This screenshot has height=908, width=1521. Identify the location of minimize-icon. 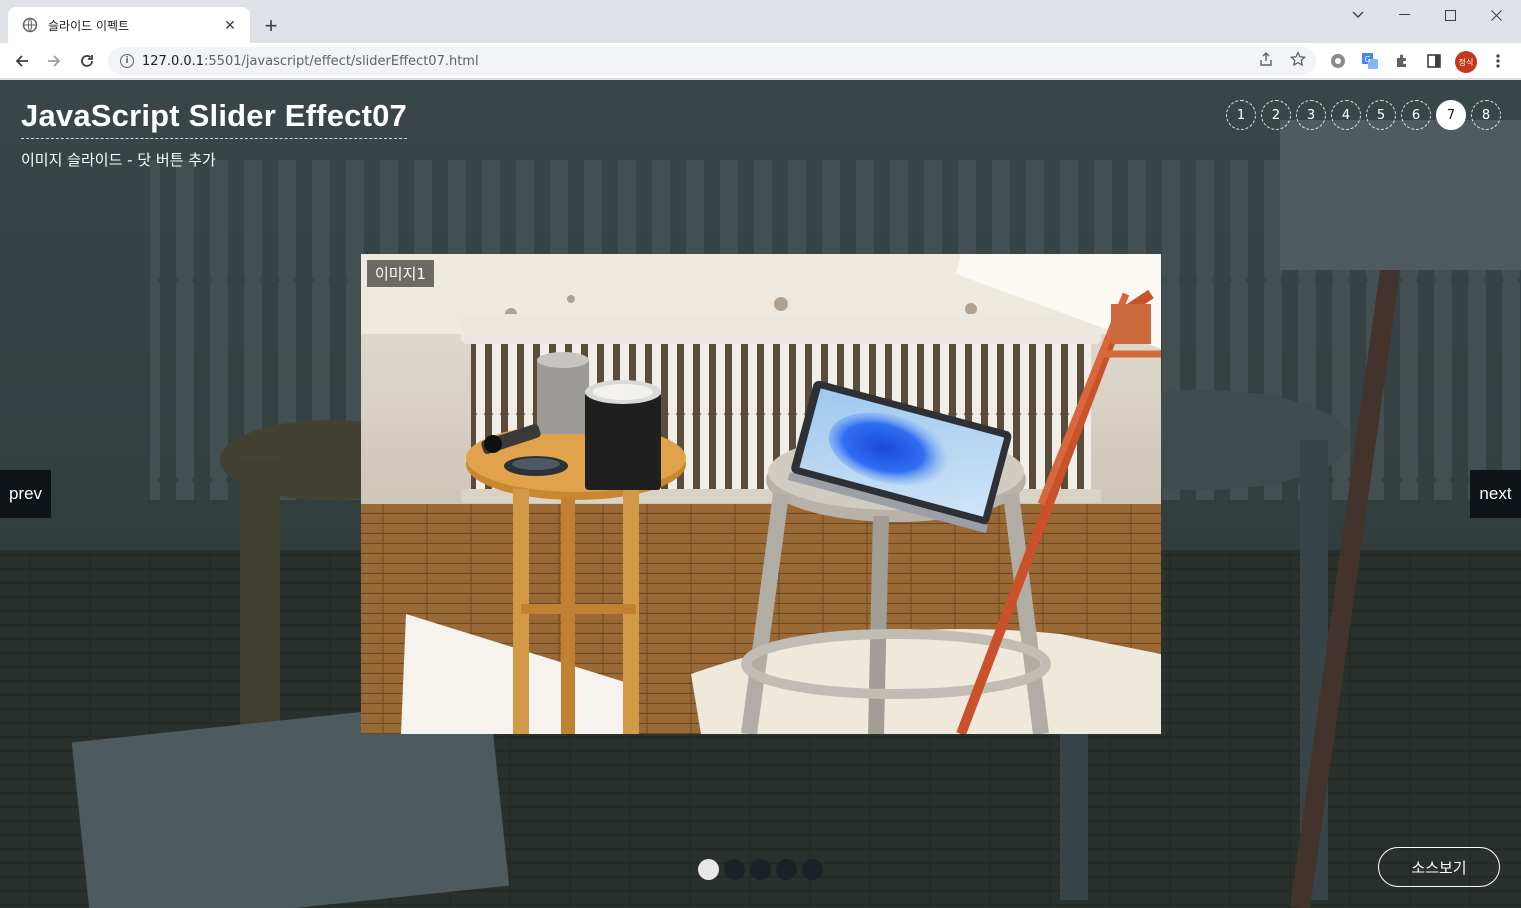
(1404, 15).